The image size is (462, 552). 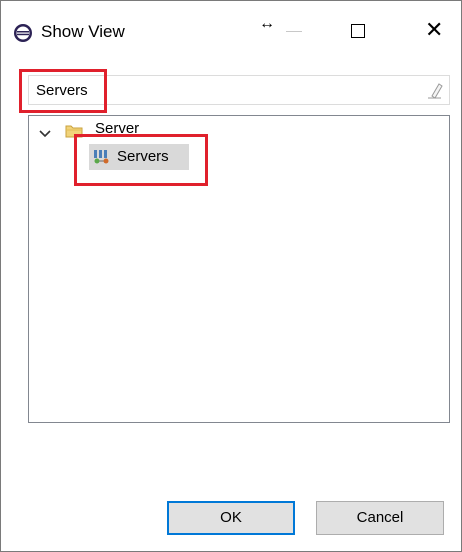 What do you see at coordinates (83, 31) in the screenshot?
I see `dialog-title: Show View` at bounding box center [83, 31].